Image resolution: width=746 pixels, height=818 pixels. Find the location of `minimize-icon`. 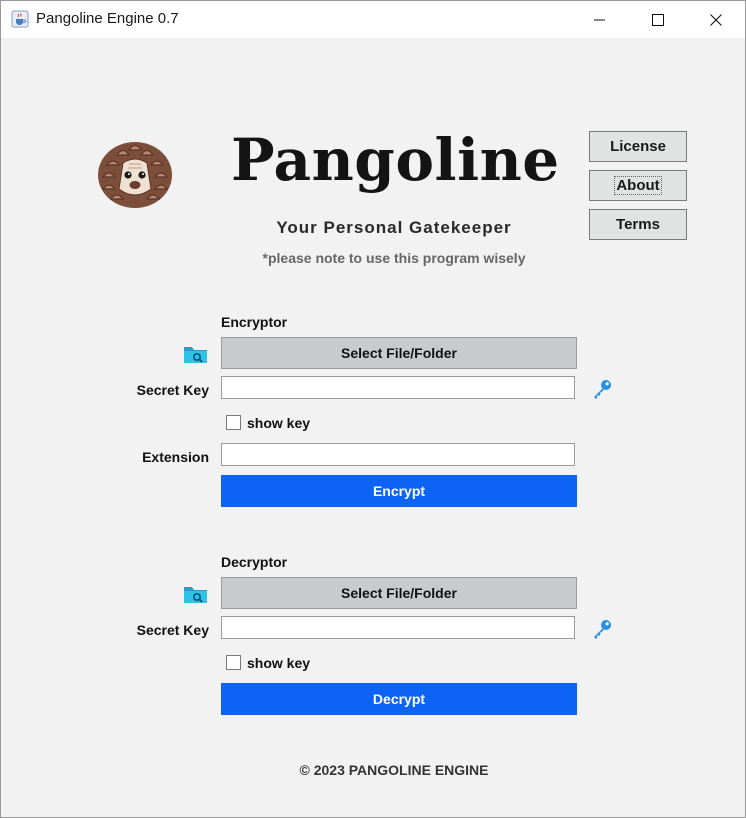

minimize-icon is located at coordinates (599, 19).